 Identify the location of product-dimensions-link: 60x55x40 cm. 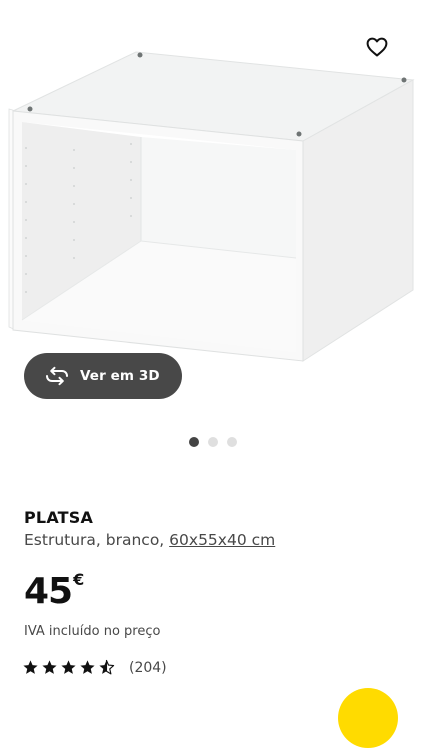
(222, 540).